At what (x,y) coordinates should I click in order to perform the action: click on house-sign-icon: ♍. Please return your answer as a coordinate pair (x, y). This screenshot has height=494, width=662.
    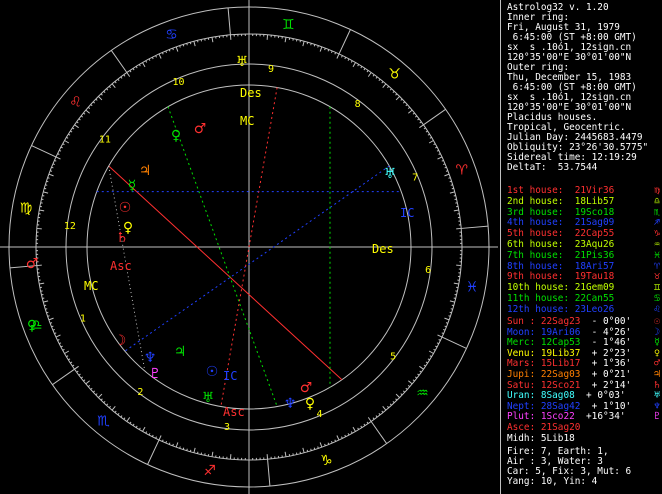
    Looking at the image, I should click on (656, 190).